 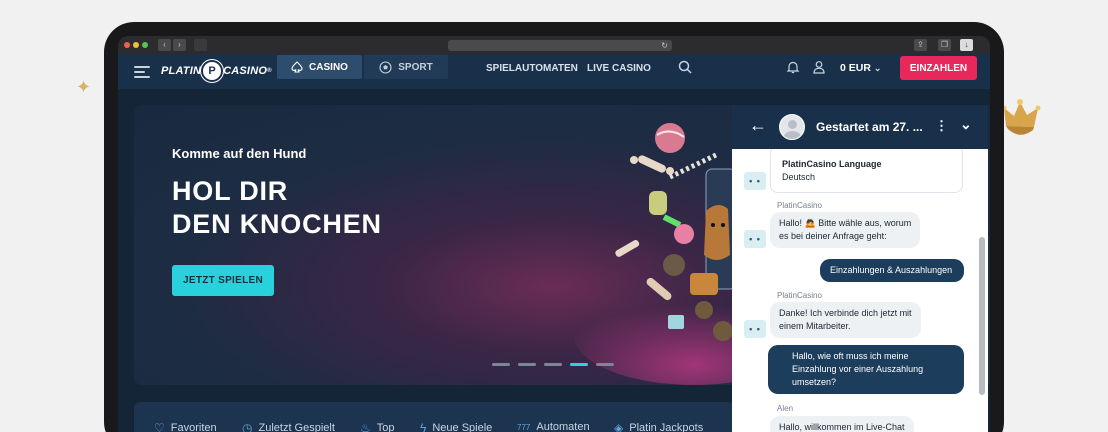 I want to click on category-label: Automaten, so click(x=563, y=426).